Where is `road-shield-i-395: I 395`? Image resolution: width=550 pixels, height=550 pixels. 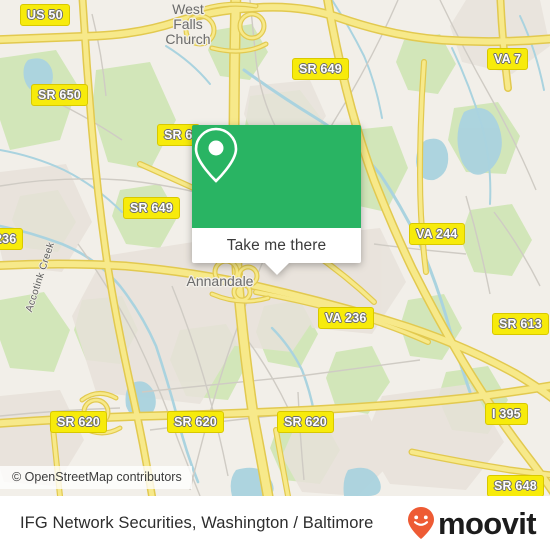
road-shield-i-395: I 395 is located at coordinates (506, 414).